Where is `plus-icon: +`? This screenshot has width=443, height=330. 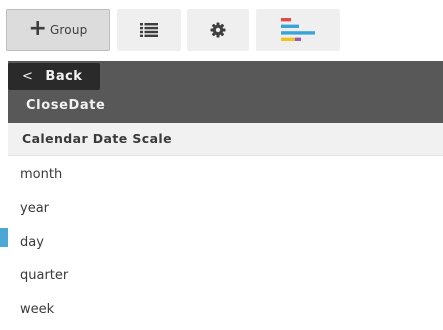 plus-icon: + is located at coordinates (37, 28).